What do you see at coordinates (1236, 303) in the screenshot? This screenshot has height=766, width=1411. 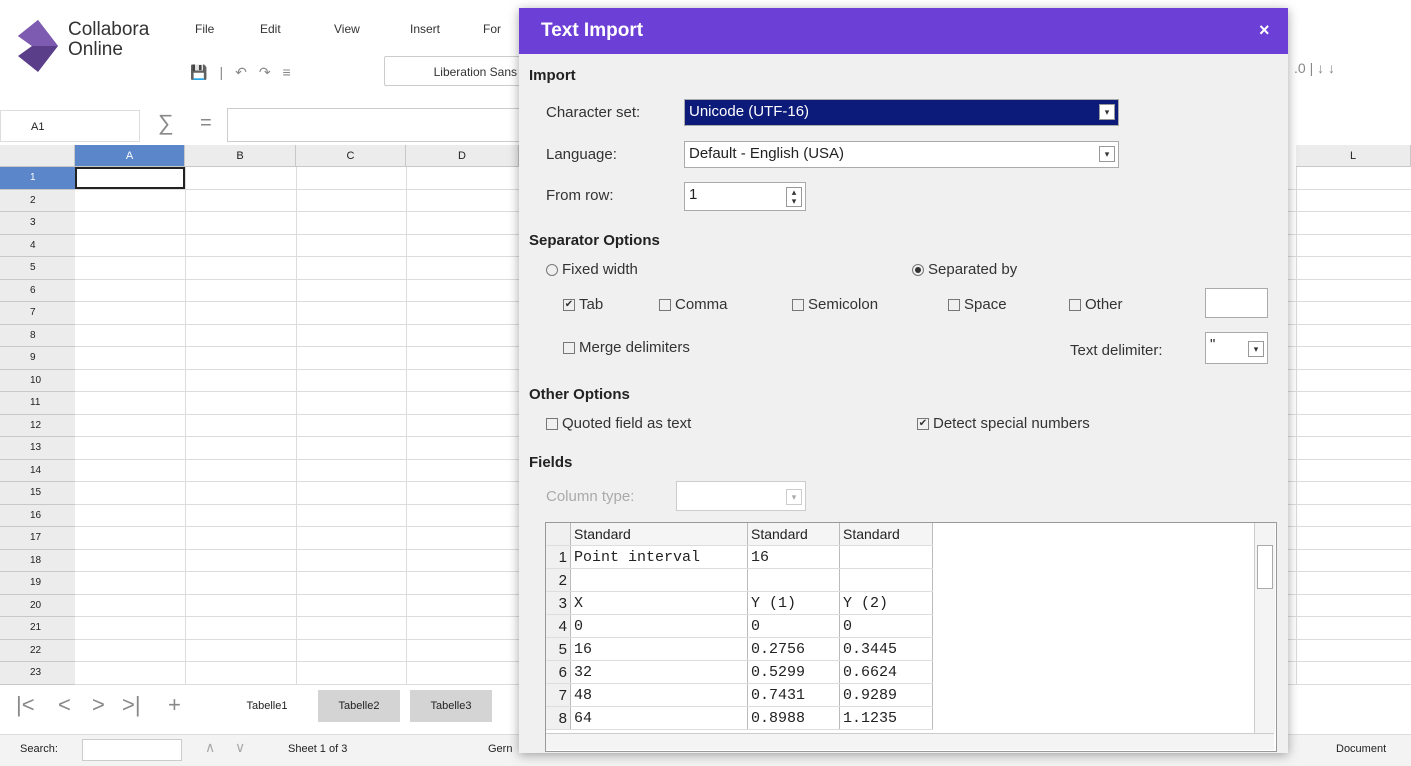 I see `other-separator-input` at bounding box center [1236, 303].